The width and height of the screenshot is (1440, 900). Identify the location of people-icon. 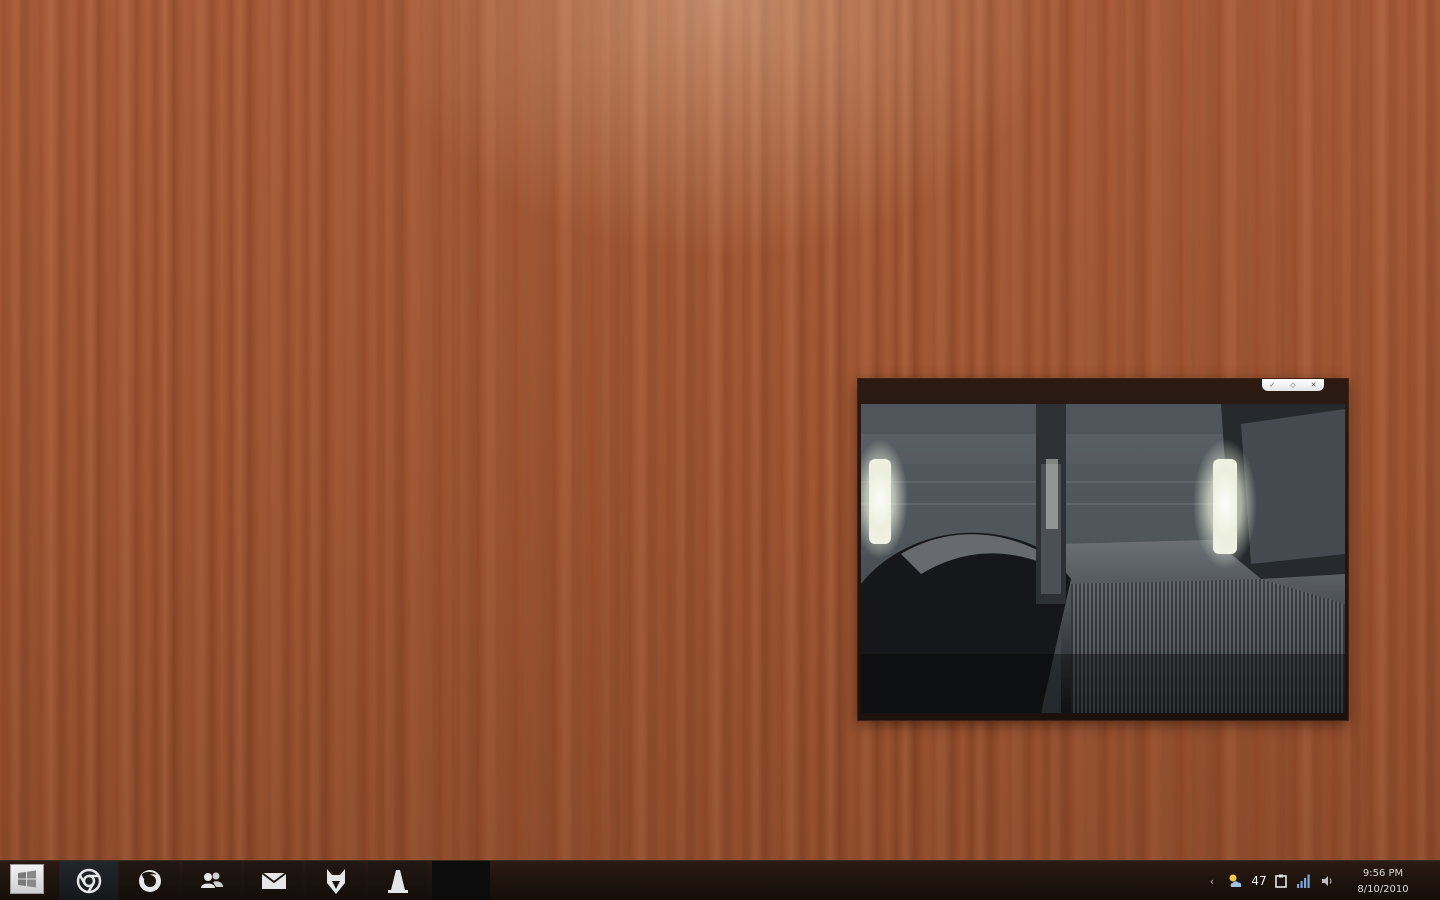
(211, 880).